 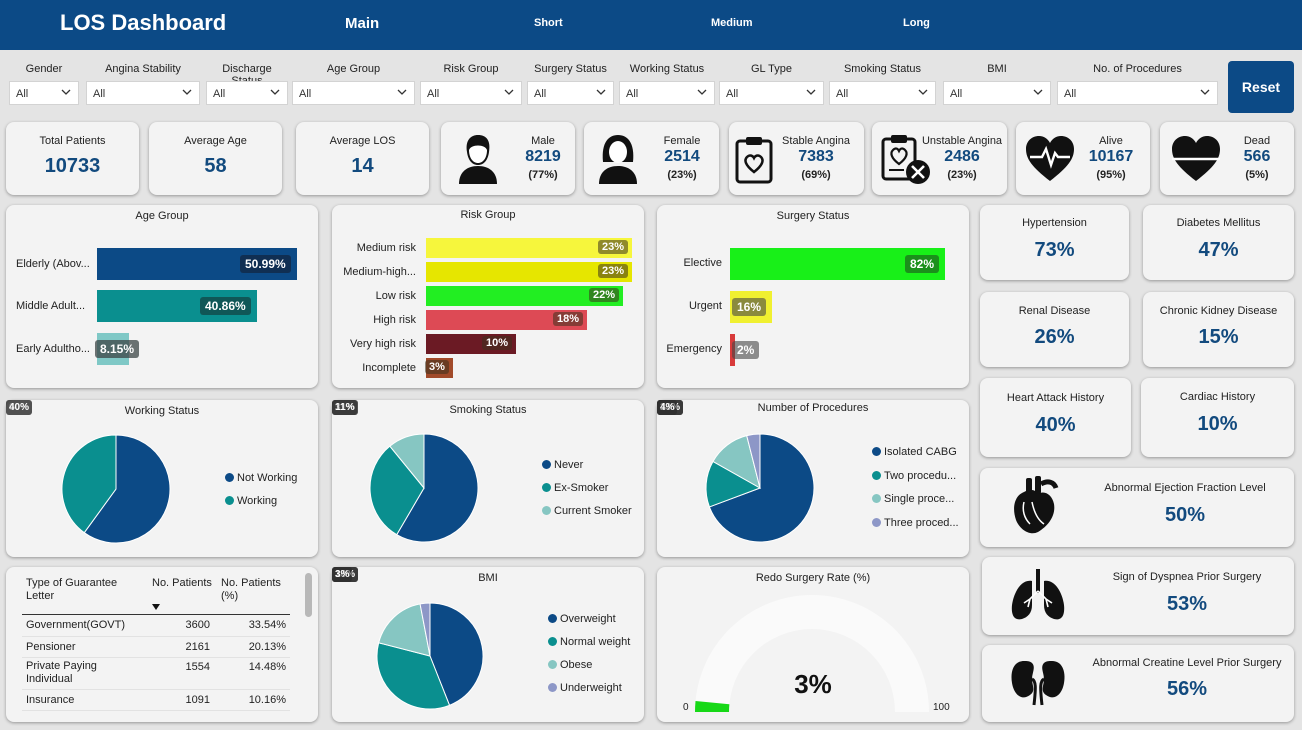 What do you see at coordinates (997, 69) in the screenshot?
I see `filter-label: BMI` at bounding box center [997, 69].